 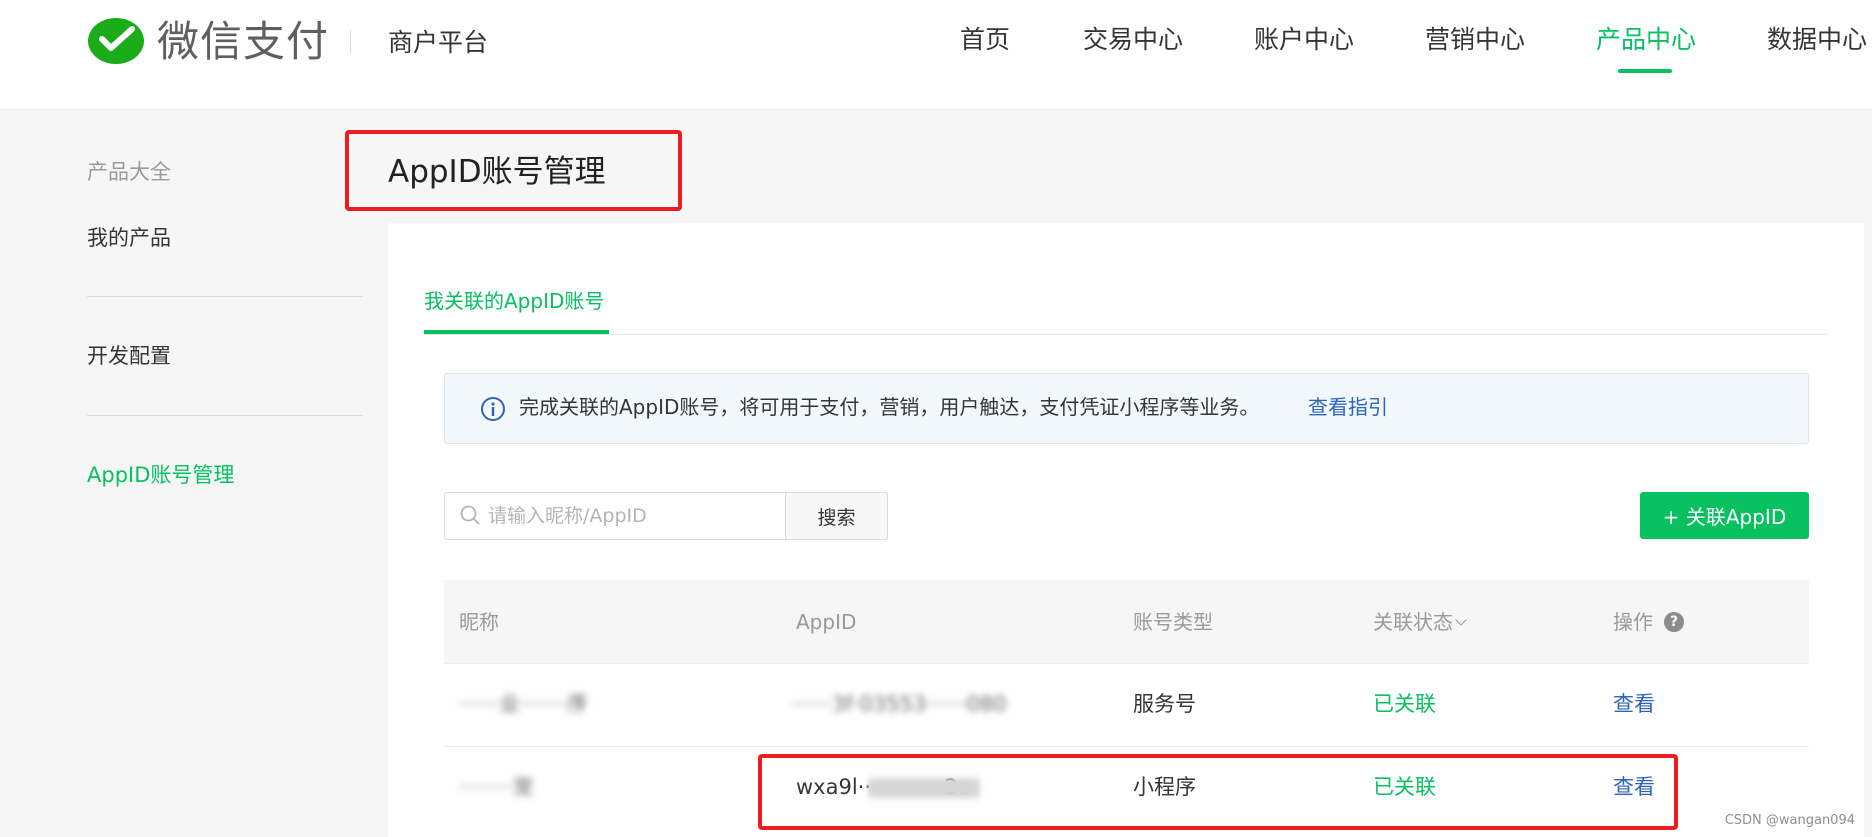 What do you see at coordinates (523, 704) in the screenshot?
I see `row-1-nickname: ······业·······序` at bounding box center [523, 704].